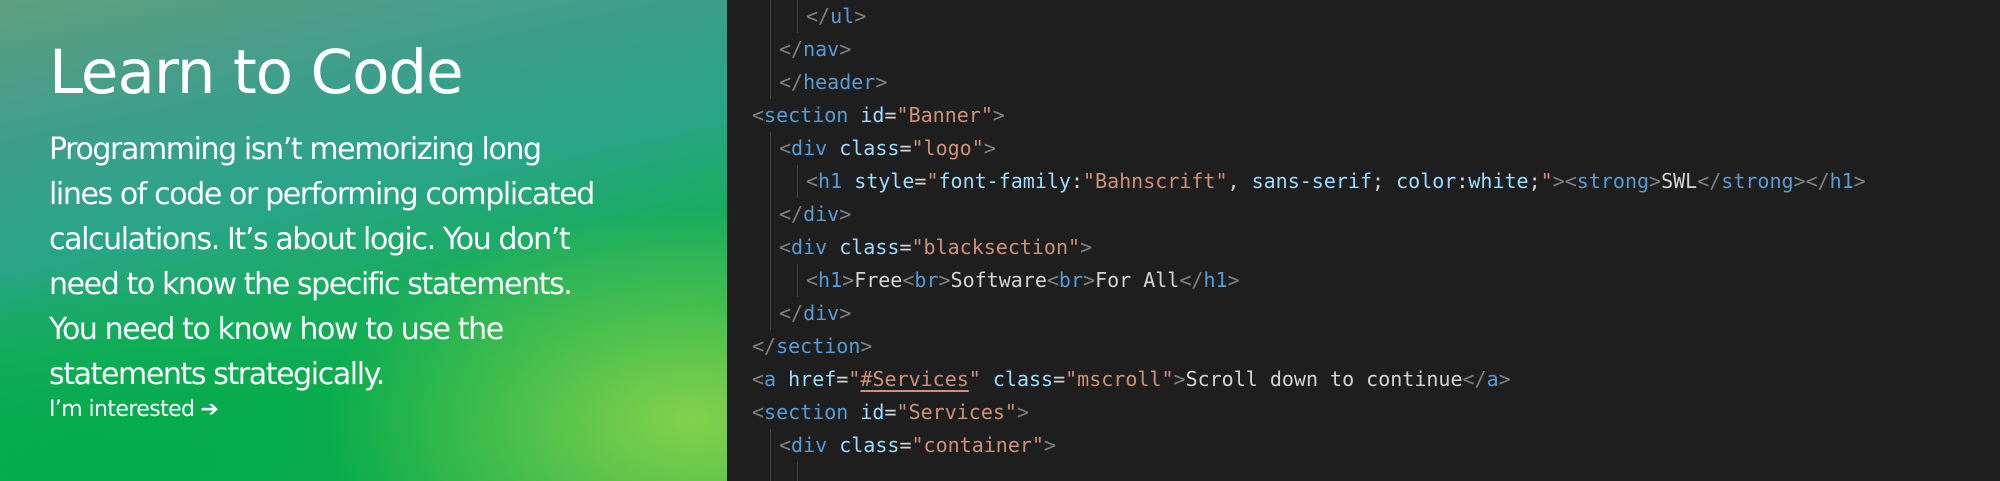 Image resolution: width=2000 pixels, height=481 pixels. I want to click on code-token: ><, so click(1564, 181).